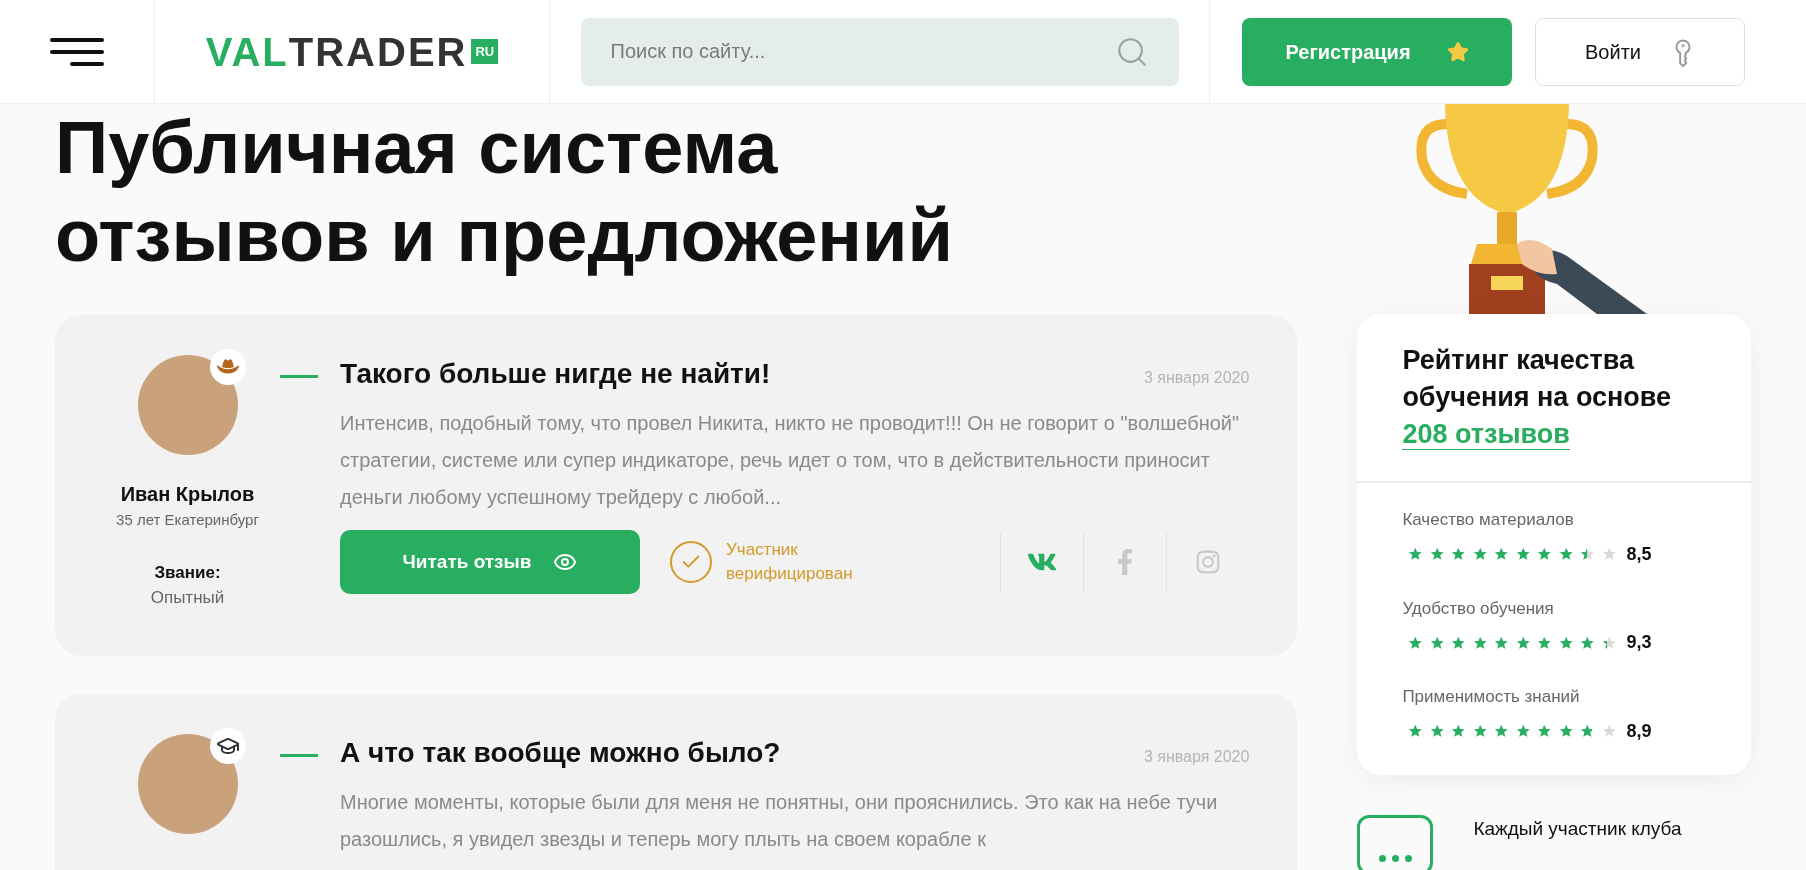 Image resolution: width=1806 pixels, height=870 pixels. What do you see at coordinates (1395, 842) in the screenshot?
I see `chat-icon` at bounding box center [1395, 842].